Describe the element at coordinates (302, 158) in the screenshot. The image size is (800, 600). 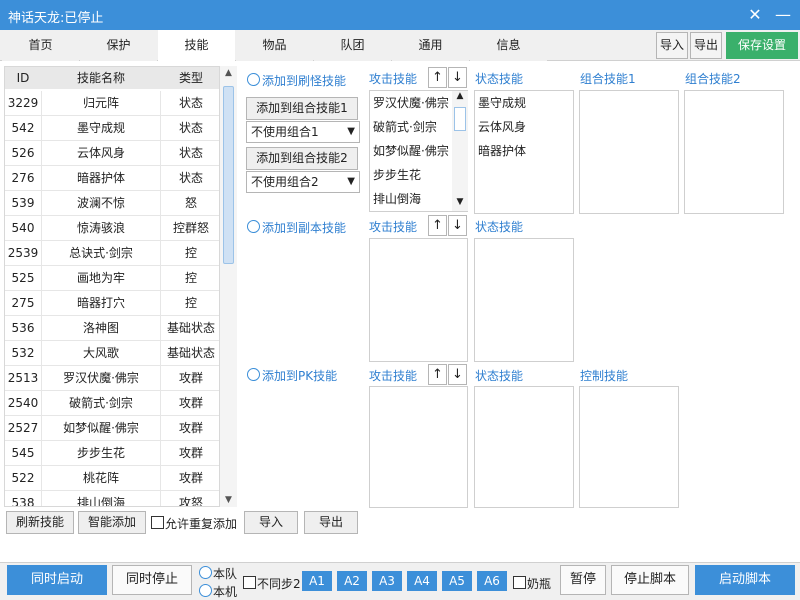
I see `add-combo2-button: 添加到组合技能2` at that location.